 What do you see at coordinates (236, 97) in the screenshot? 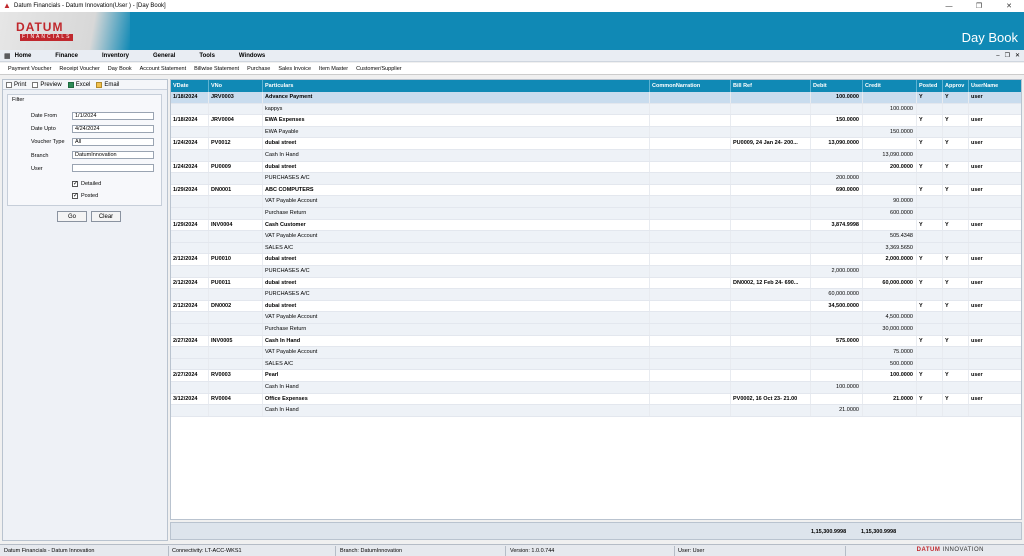
I see `cell-vno: JRV0003` at bounding box center [236, 97].